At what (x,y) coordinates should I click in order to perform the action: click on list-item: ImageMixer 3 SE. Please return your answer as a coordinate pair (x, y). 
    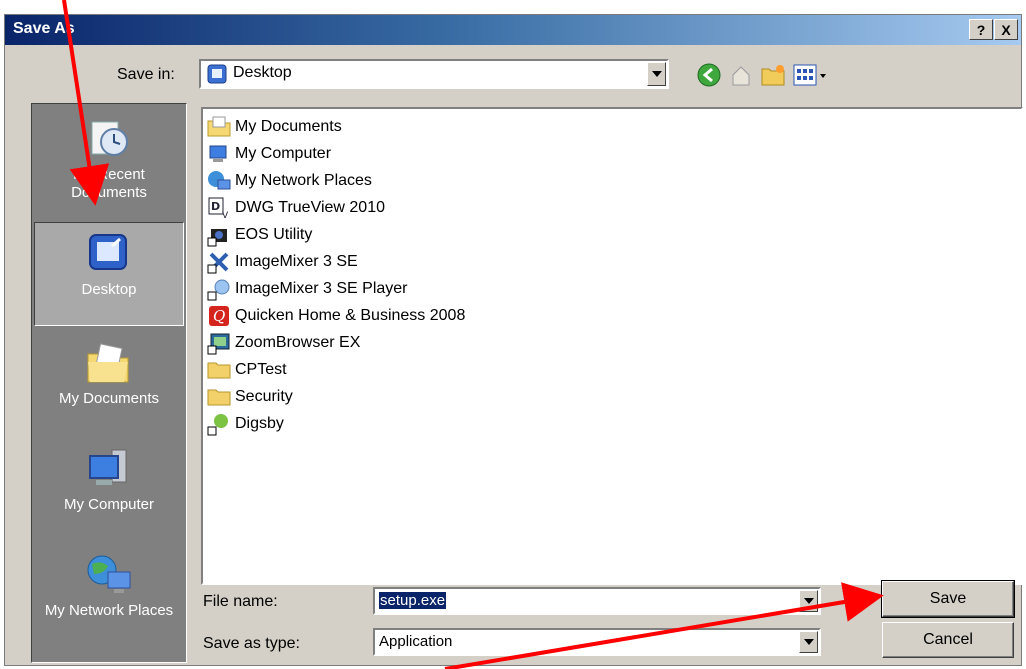
    Looking at the image, I should click on (282, 262).